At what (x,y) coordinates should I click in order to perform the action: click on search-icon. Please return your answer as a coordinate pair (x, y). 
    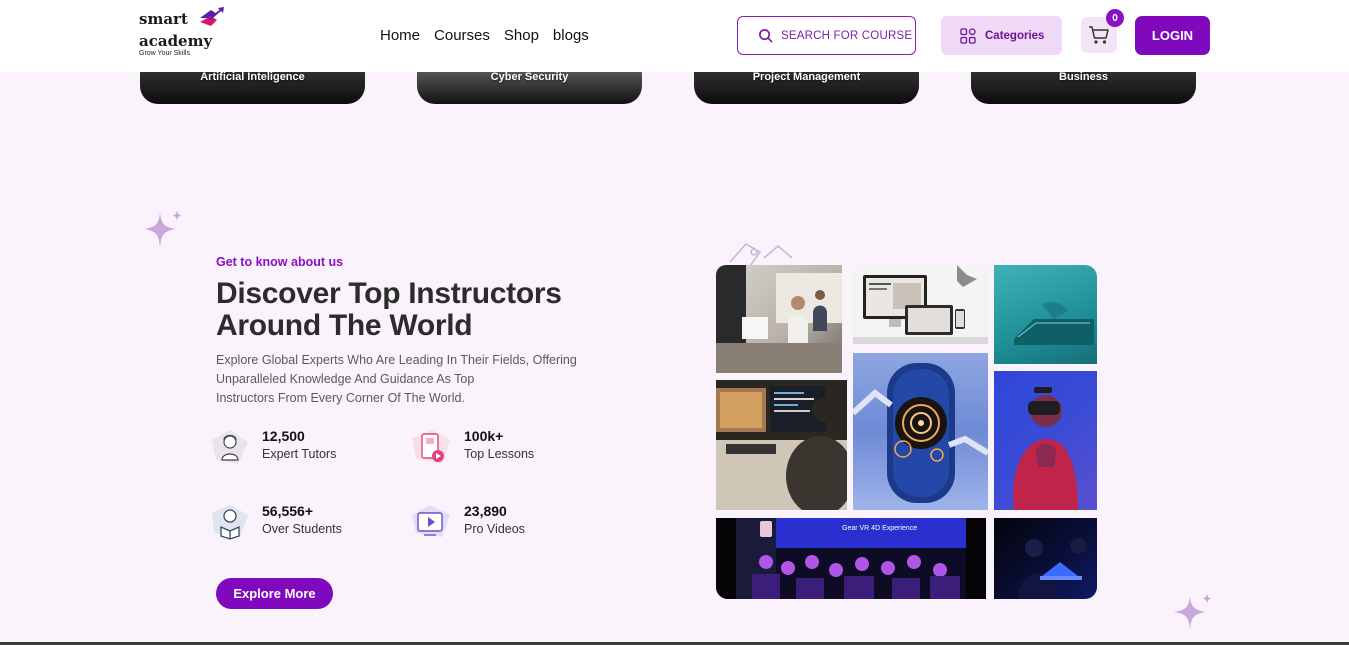
    Looking at the image, I should click on (766, 36).